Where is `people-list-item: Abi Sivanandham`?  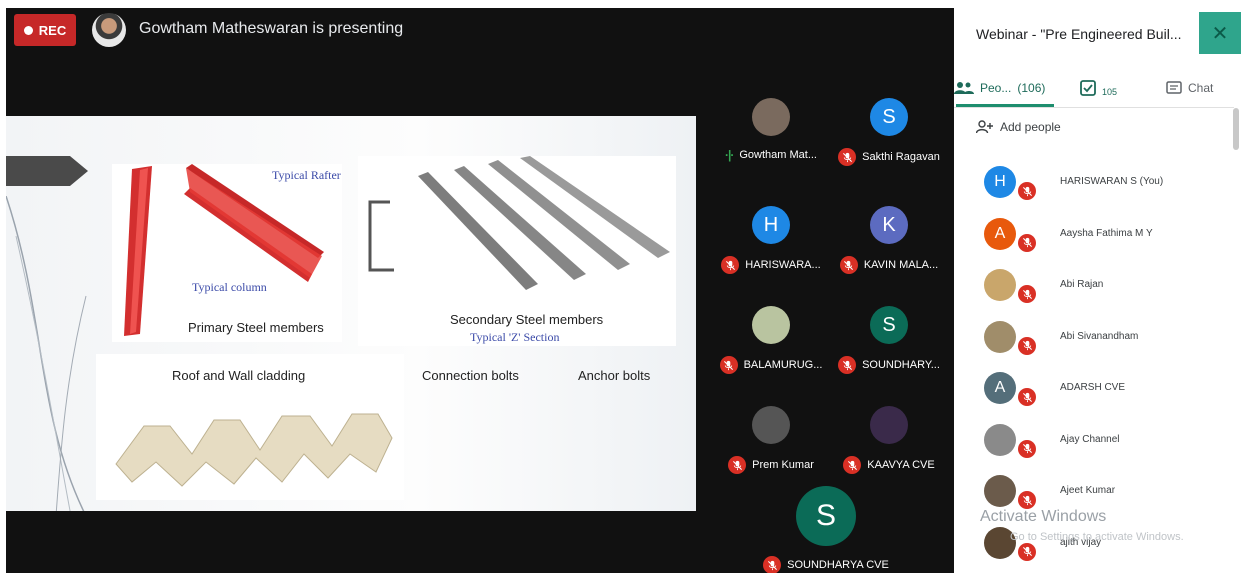 people-list-item: Abi Sivanandham is located at coordinates (1104, 342).